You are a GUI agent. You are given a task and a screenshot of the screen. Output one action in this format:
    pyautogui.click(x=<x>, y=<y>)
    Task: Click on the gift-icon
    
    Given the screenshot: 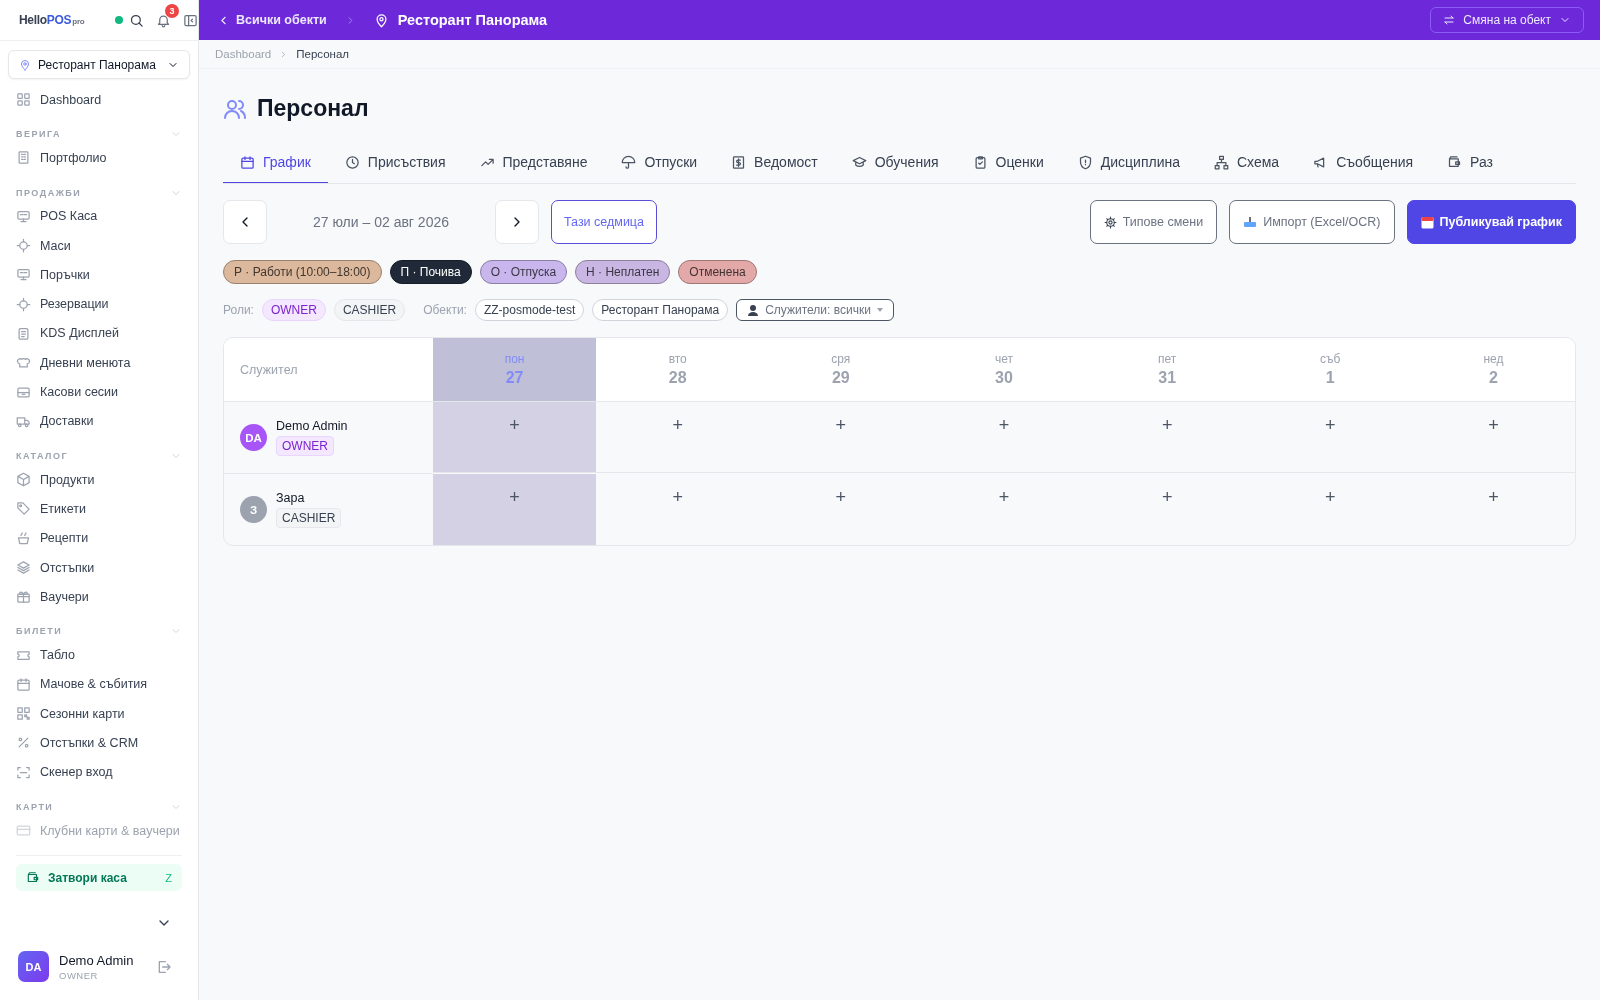 What is the action you would take?
    pyautogui.click(x=23, y=597)
    